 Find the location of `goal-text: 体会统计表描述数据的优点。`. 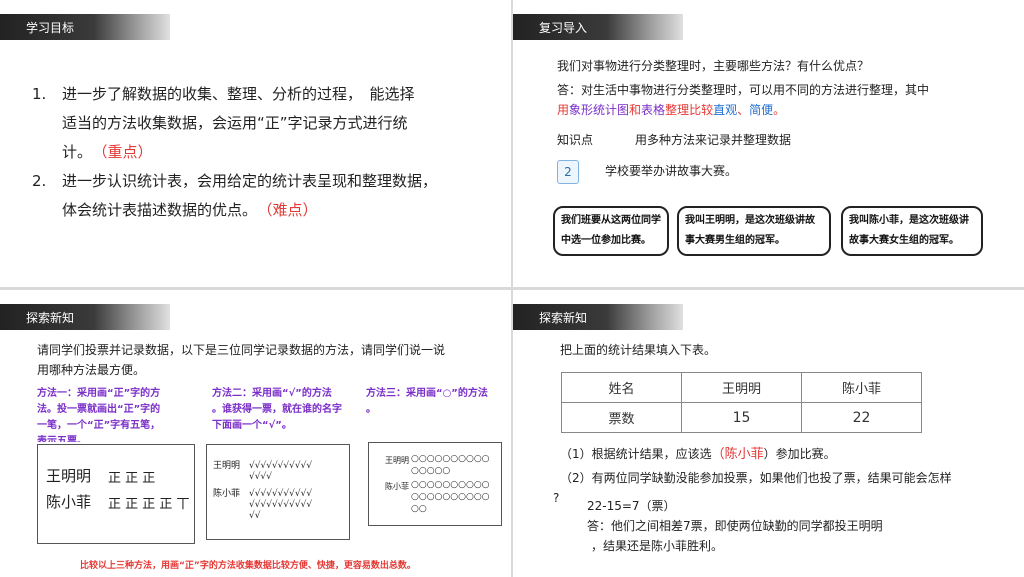

goal-text: 体会统计表描述数据的优点。 is located at coordinates (160, 210).